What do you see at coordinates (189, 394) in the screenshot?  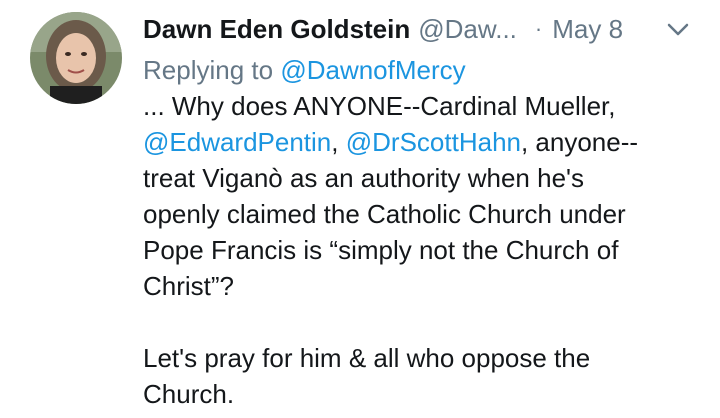 I see `tweet-line-8: Church.` at bounding box center [189, 394].